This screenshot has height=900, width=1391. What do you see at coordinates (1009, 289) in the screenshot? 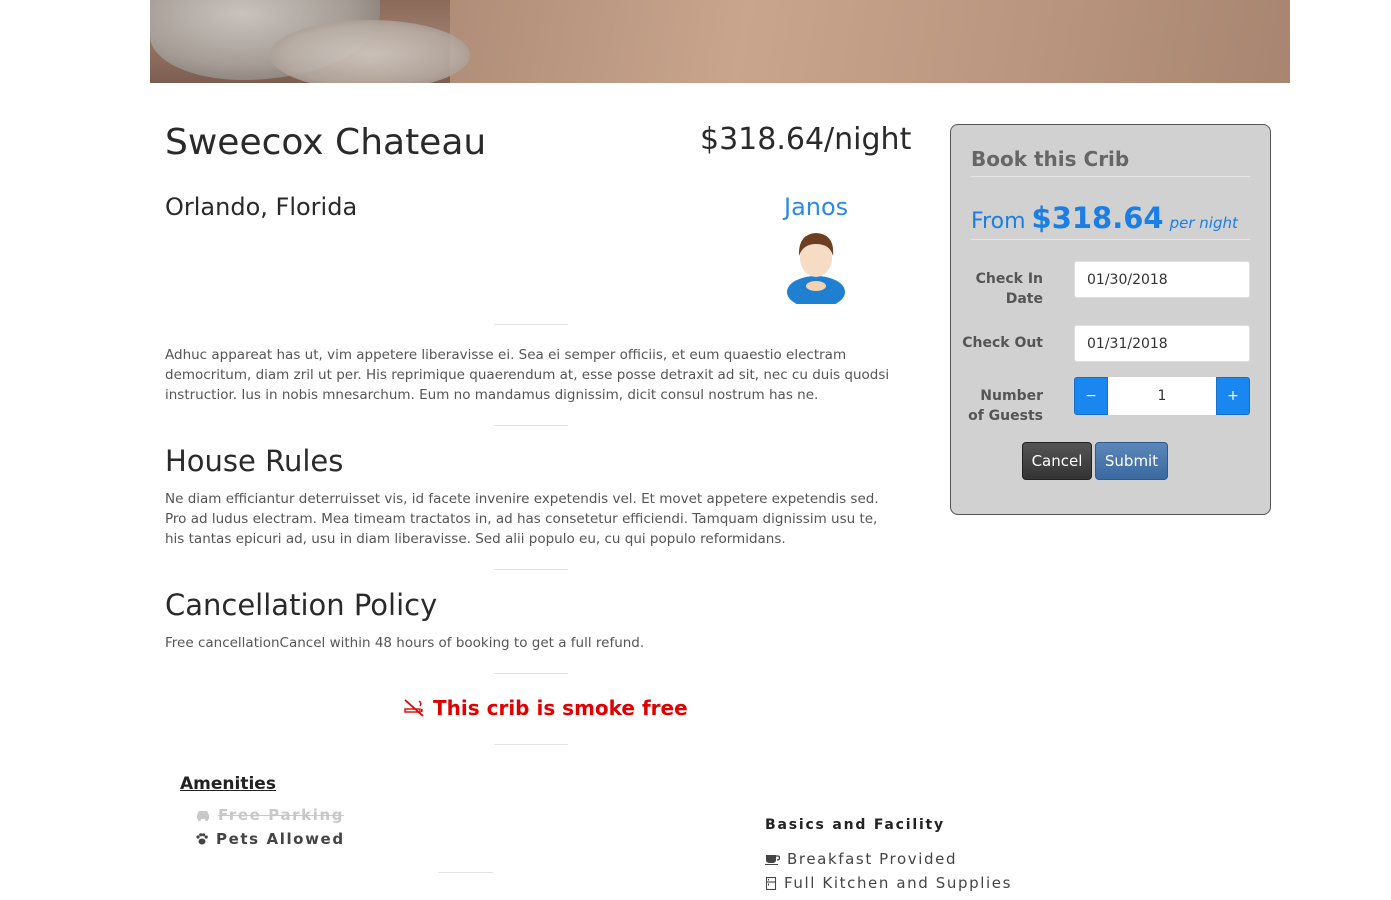
I see `check-in-label: Check In Date` at bounding box center [1009, 289].